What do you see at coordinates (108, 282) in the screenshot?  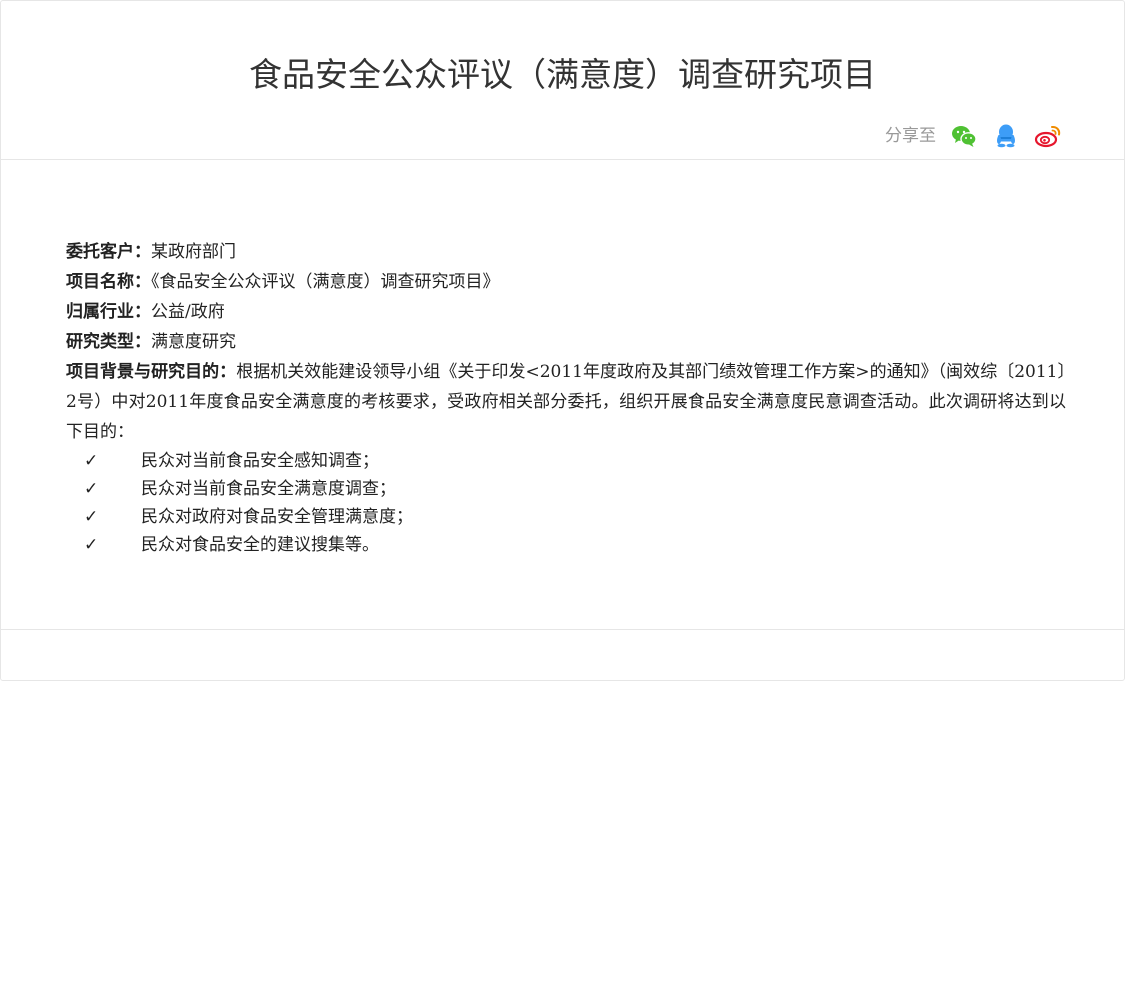 I see `project-label: 项目名称：` at bounding box center [108, 282].